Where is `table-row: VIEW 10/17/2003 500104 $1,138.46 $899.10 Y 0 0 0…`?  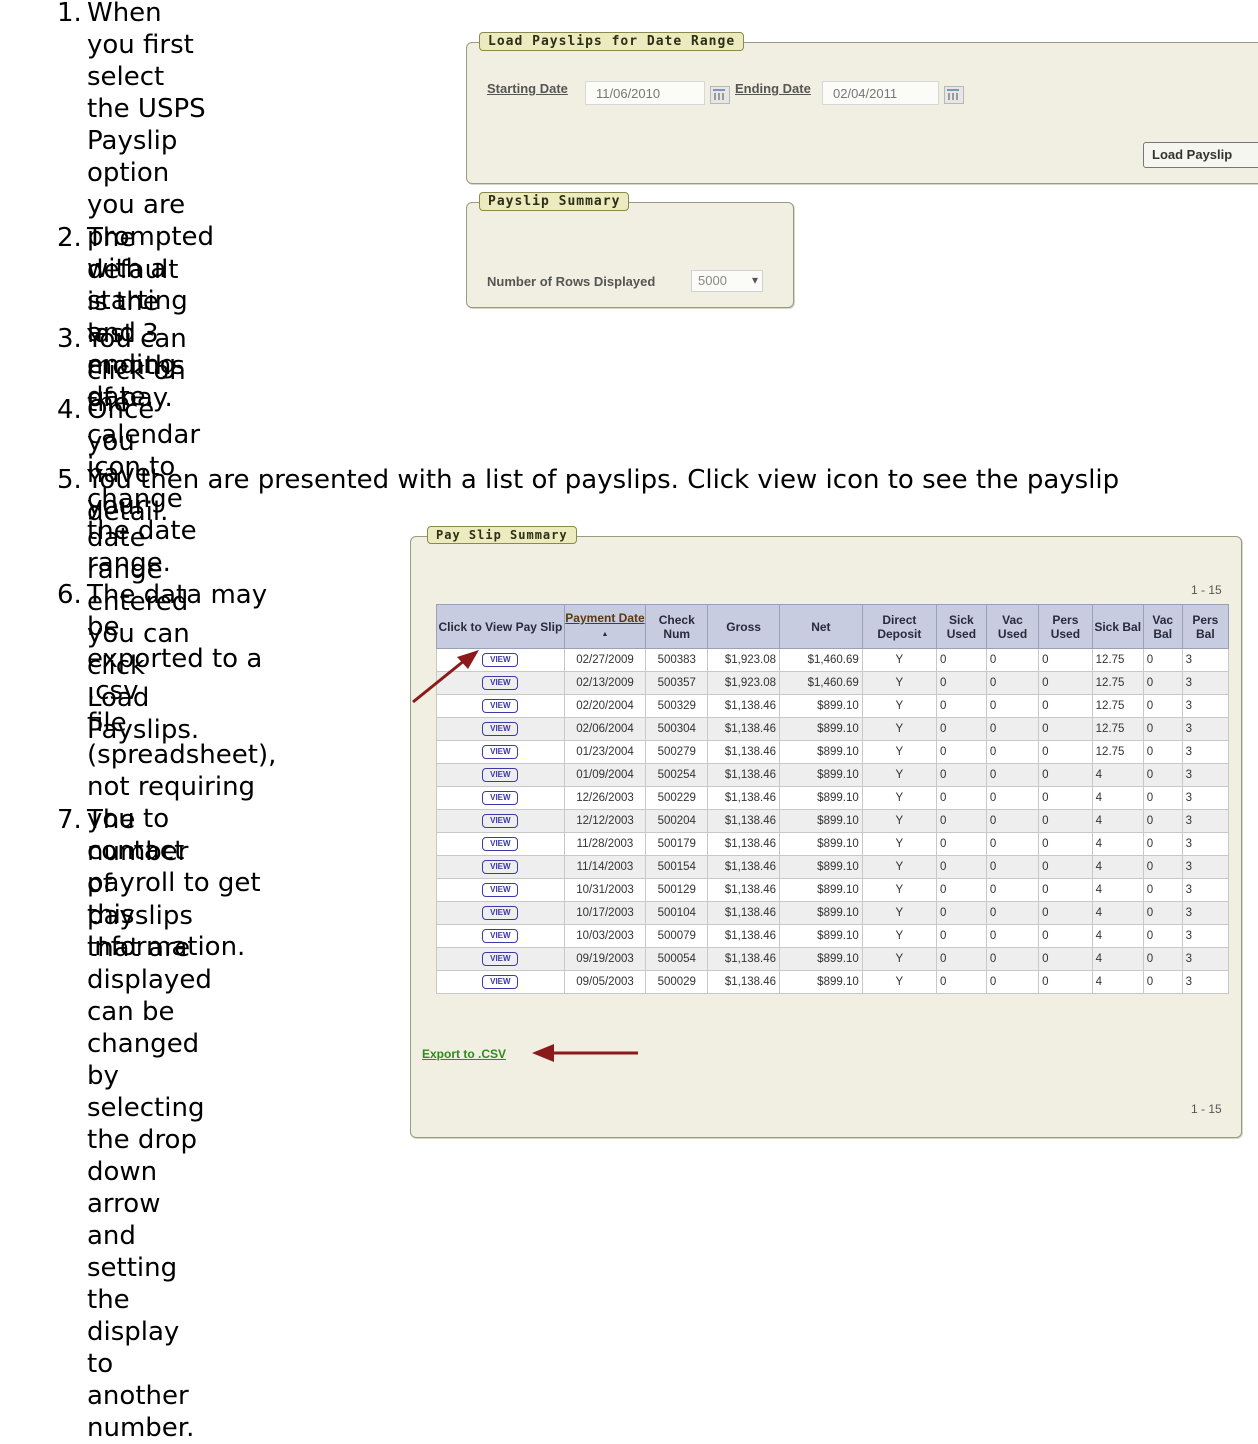
table-row: VIEW 10/17/2003 500104 $1,138.46 $899.10 Y 0 0 0… is located at coordinates (833, 913).